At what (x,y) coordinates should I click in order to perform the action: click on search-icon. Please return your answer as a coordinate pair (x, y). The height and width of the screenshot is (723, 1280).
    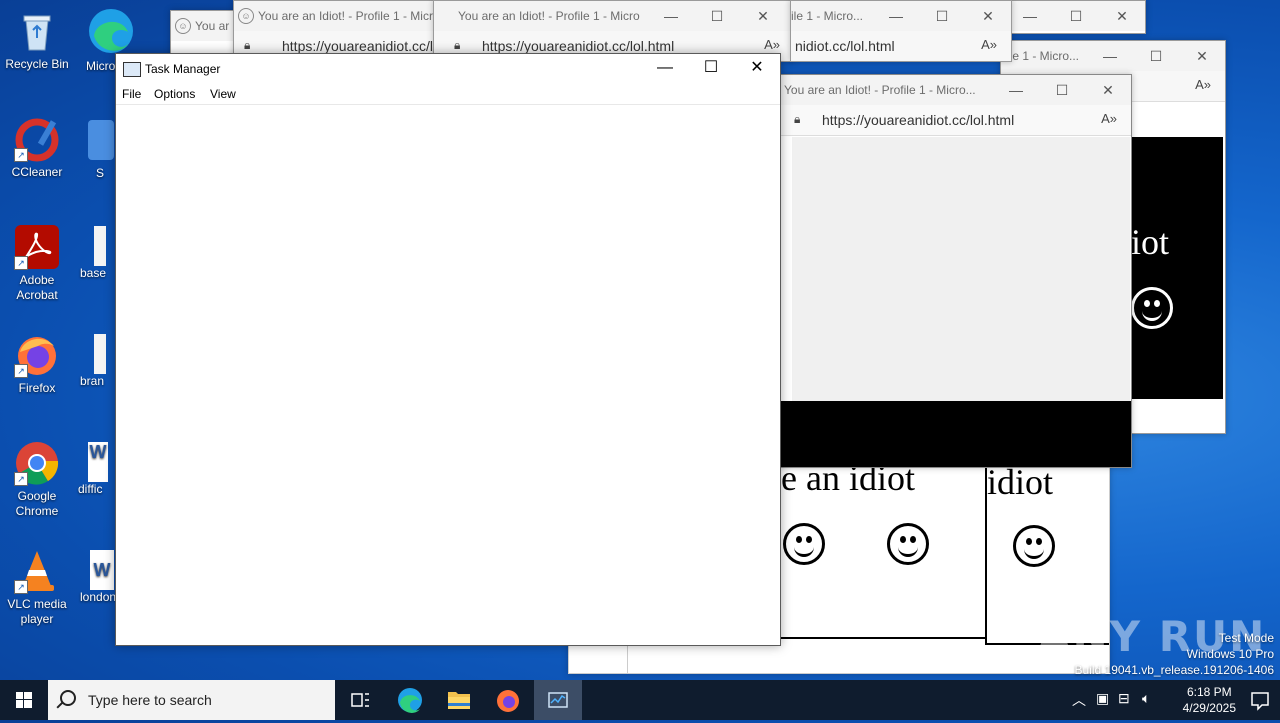
    Looking at the image, I should click on (68, 698).